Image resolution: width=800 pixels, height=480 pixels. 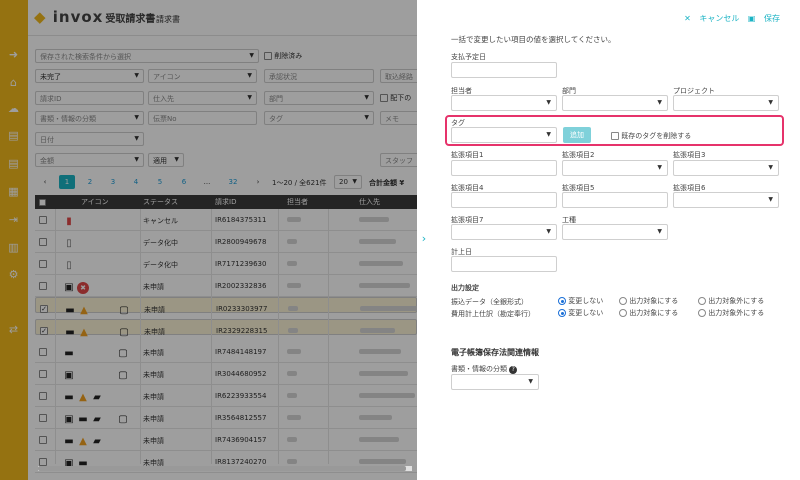 What do you see at coordinates (533, 39) in the screenshot?
I see `panel-instruction: 一括で変更したい項目の値を選択してください。` at bounding box center [533, 39].